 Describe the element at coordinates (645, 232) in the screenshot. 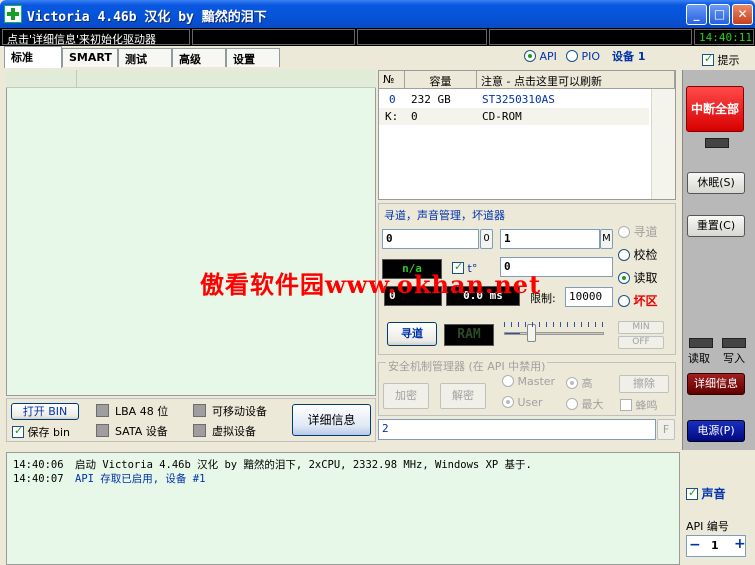

I see `mode-seek-label: 寻道` at that location.